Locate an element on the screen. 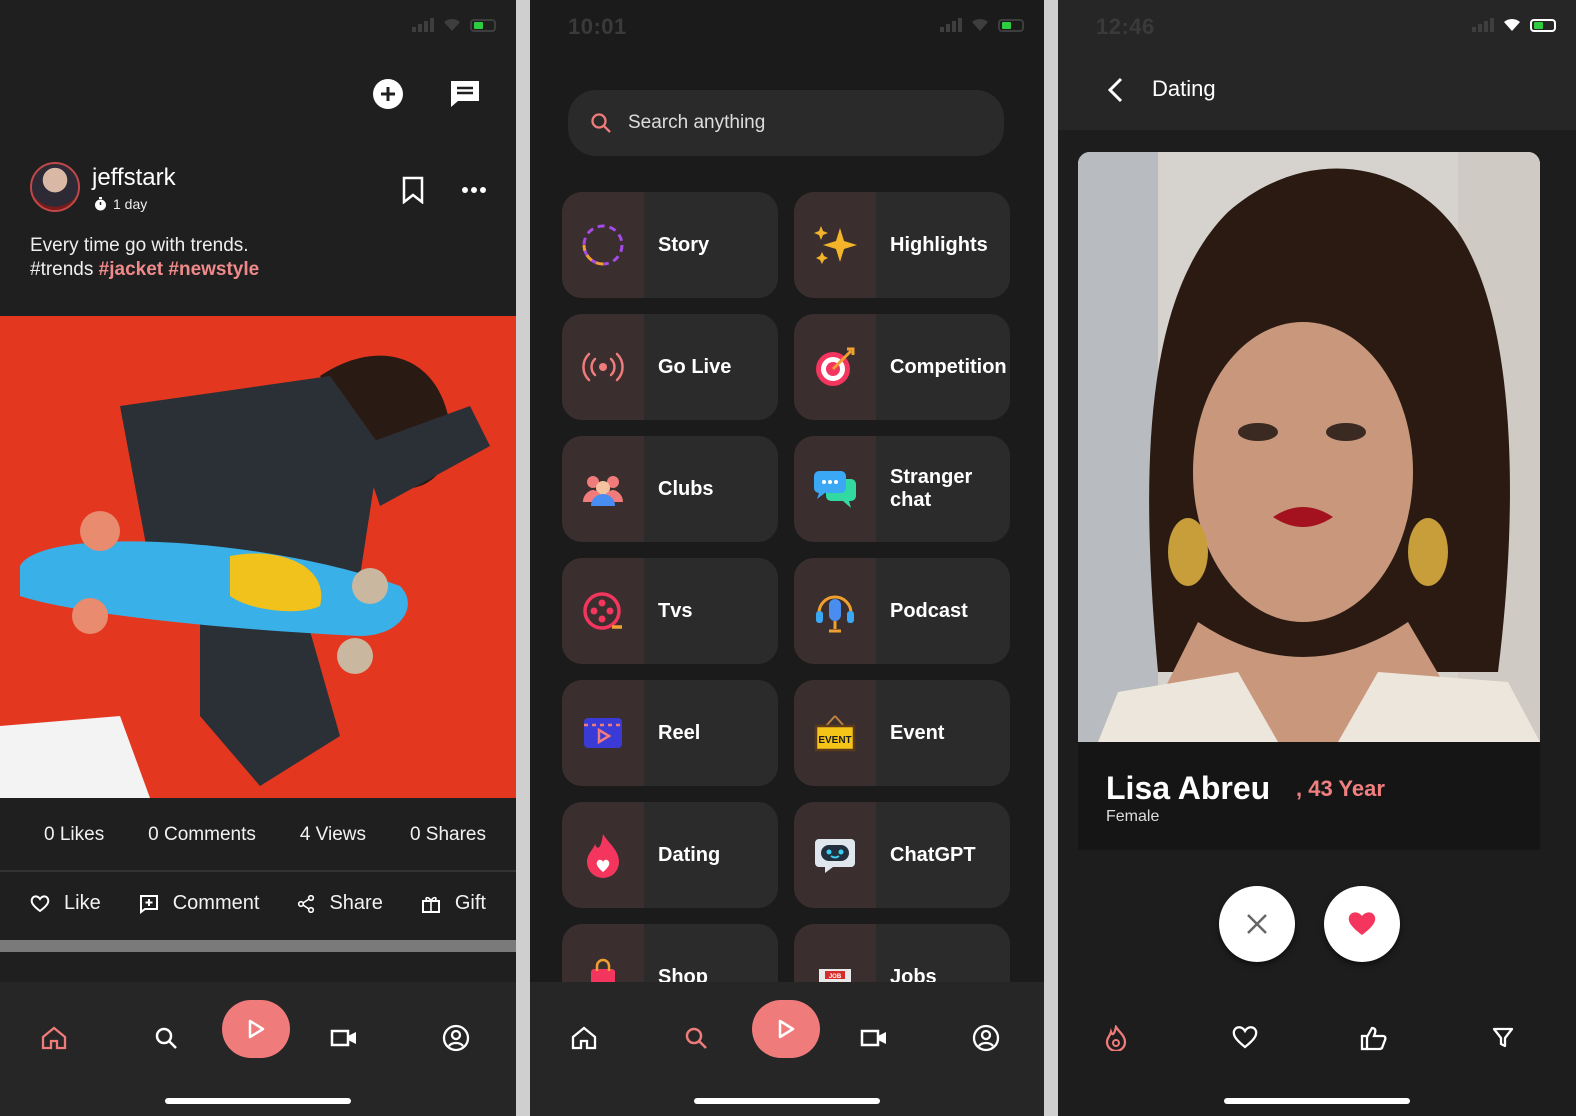 The height and width of the screenshot is (1116, 1576). sparkles-icon is located at coordinates (835, 245).